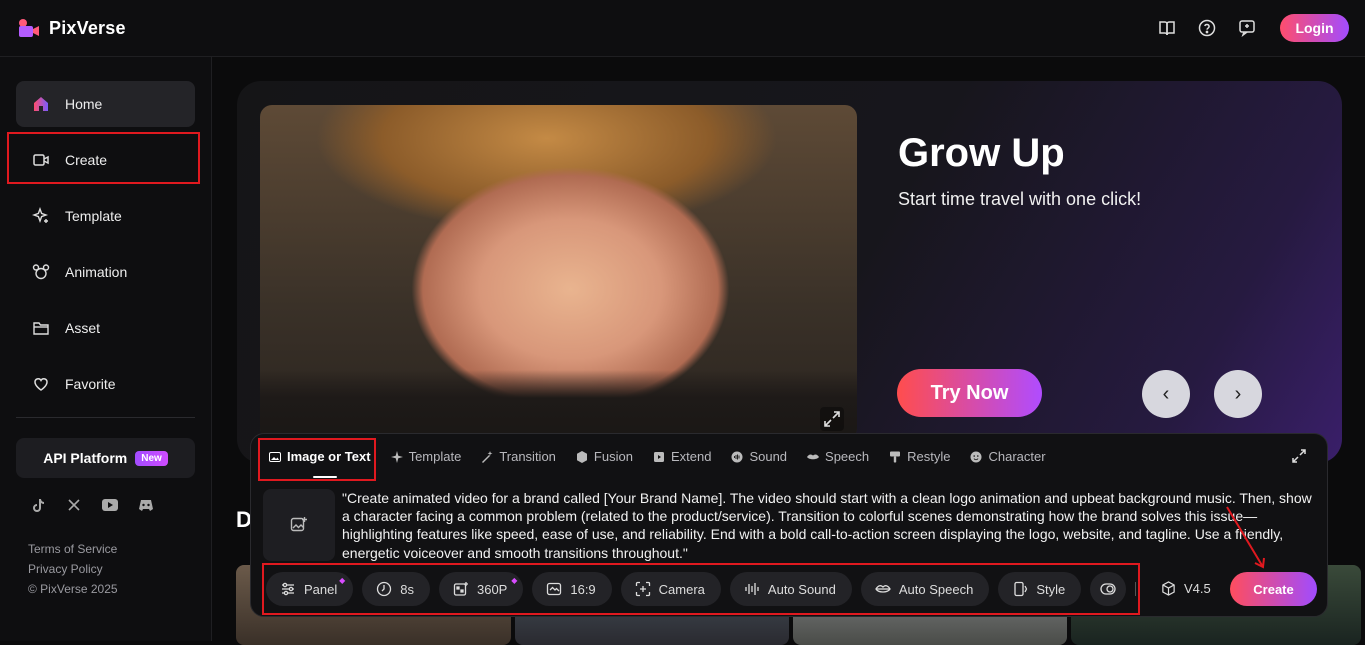 The image size is (1365, 645). I want to click on chip-label: 16:9, so click(583, 589).